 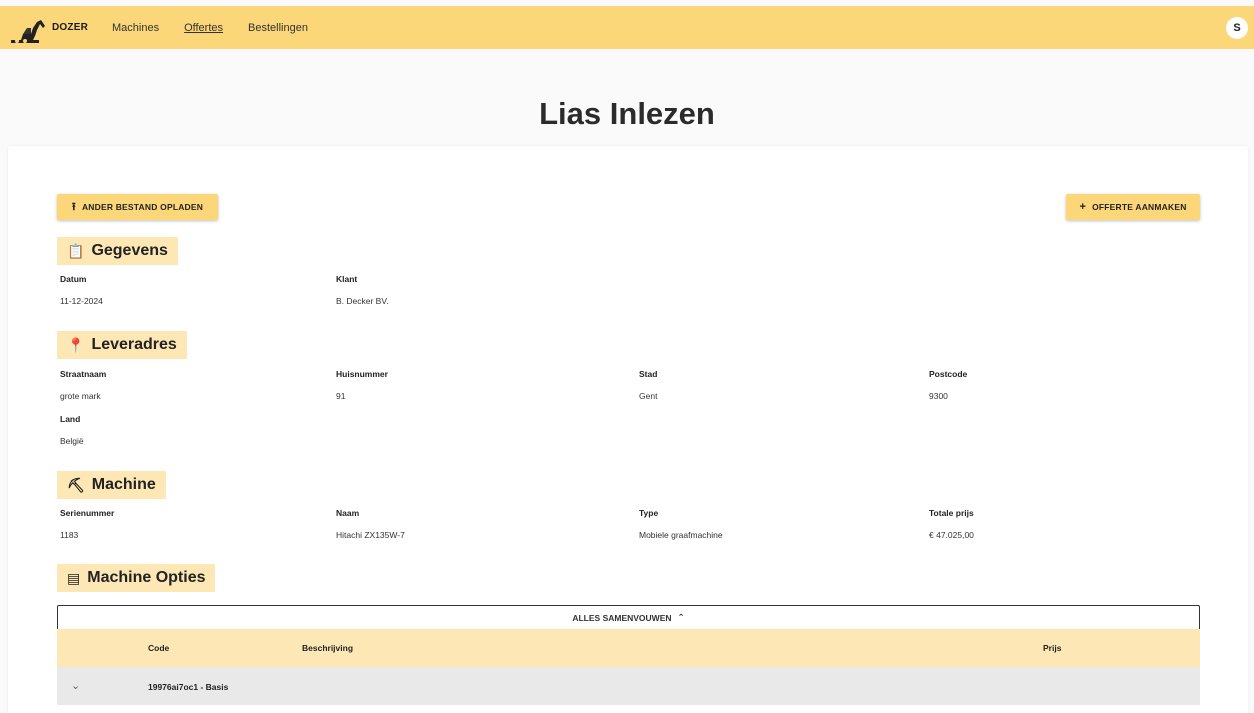 I want to click on collapse-all-button: ALLES SAMENVOUWEN ⌃, so click(x=628, y=617).